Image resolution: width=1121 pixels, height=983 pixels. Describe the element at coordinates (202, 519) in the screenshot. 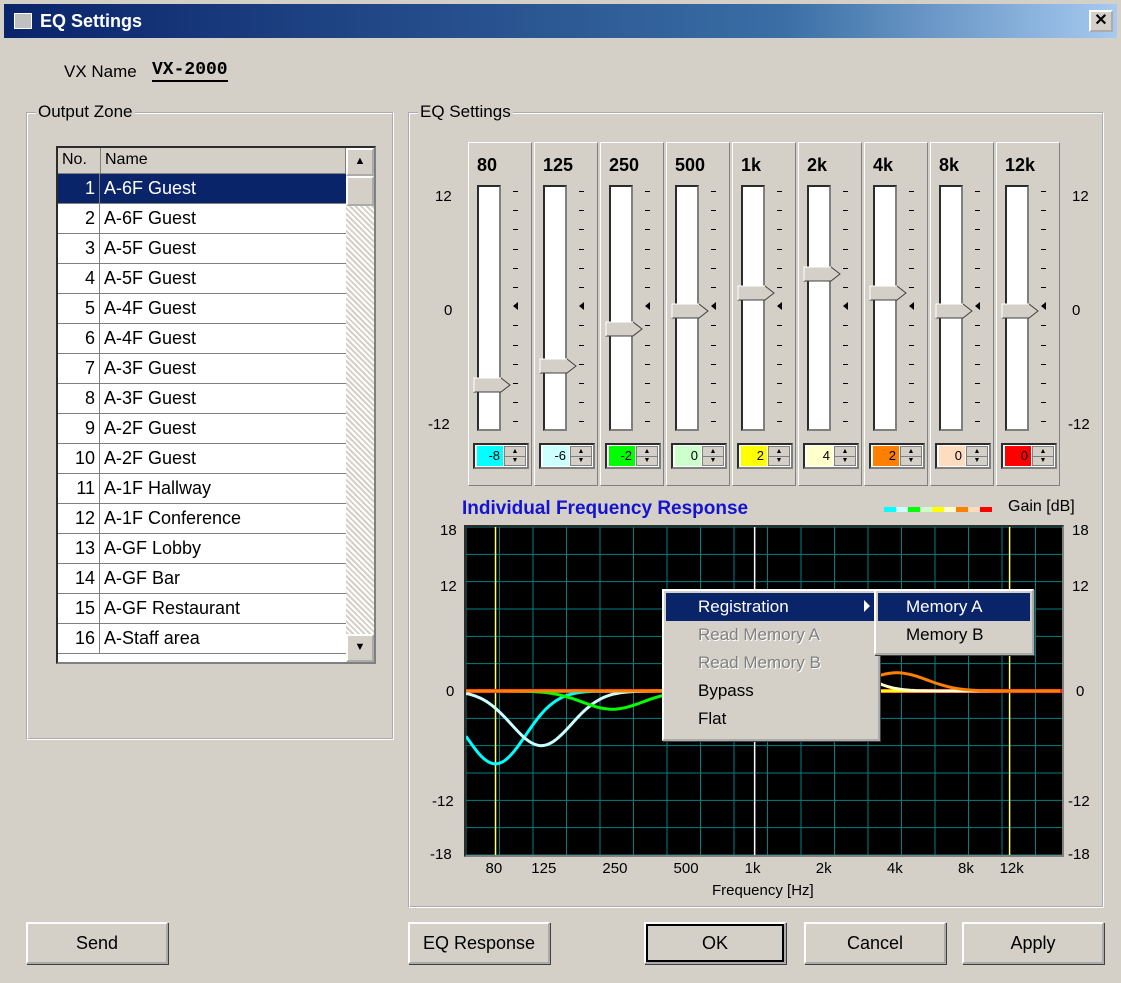

I see `zone-row: 12 A-1F Conference` at that location.